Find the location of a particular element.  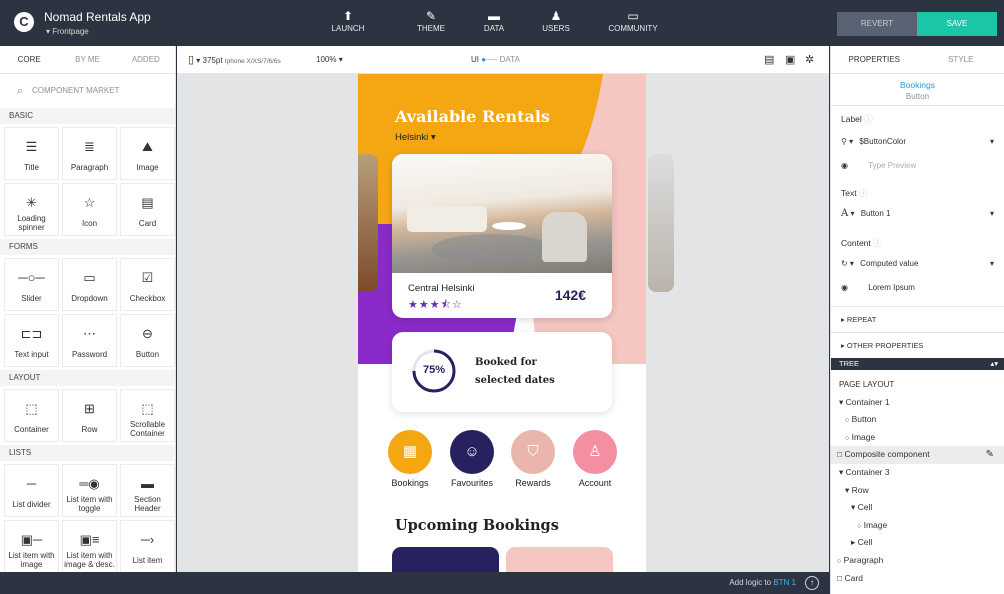

city-selector: Helsinki ▾ is located at coordinates (415, 137).